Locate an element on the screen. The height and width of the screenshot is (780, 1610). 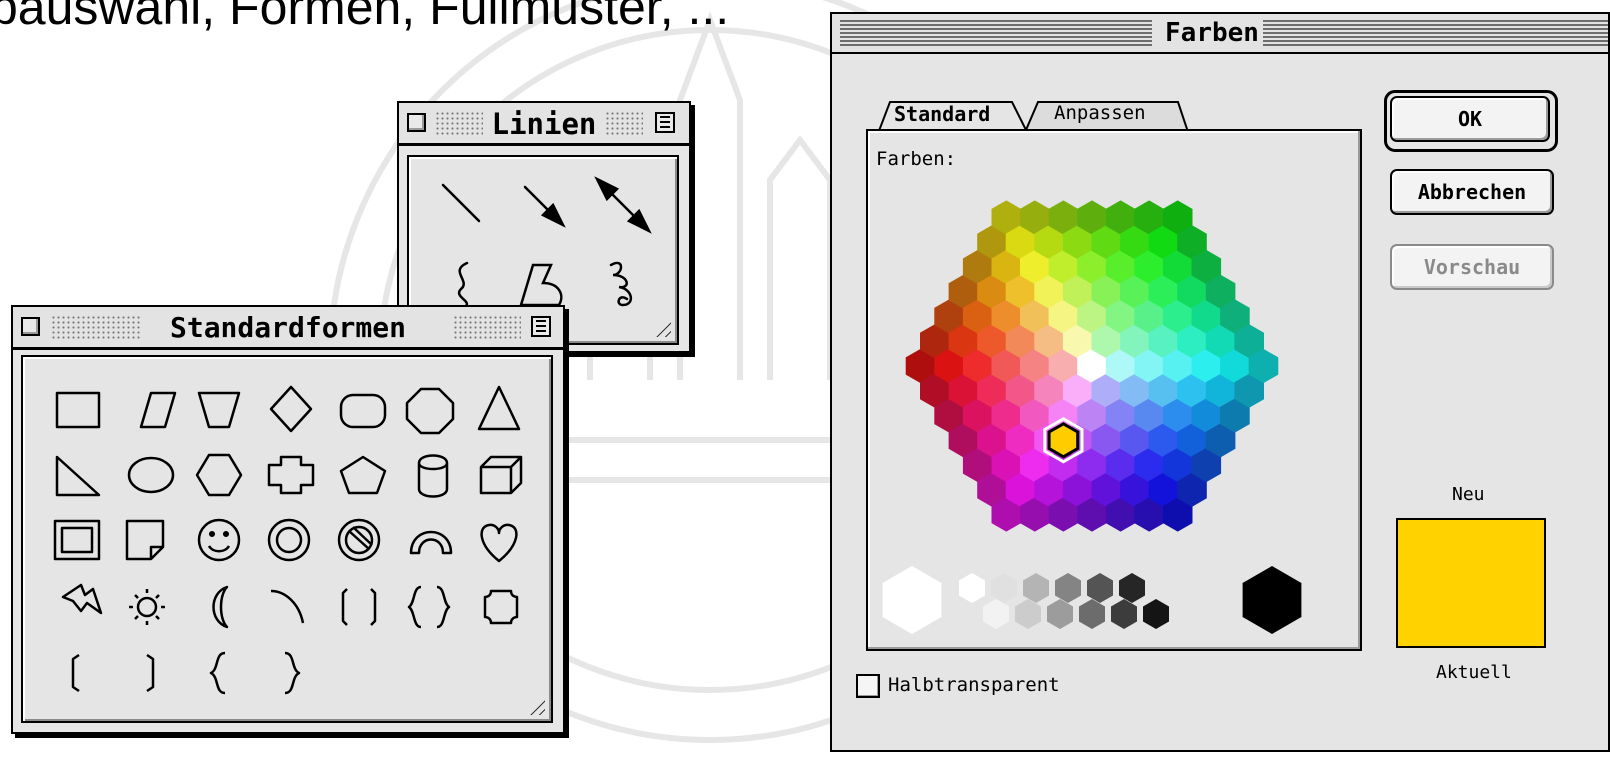
no-symbol-shape-icon is located at coordinates (359, 540).